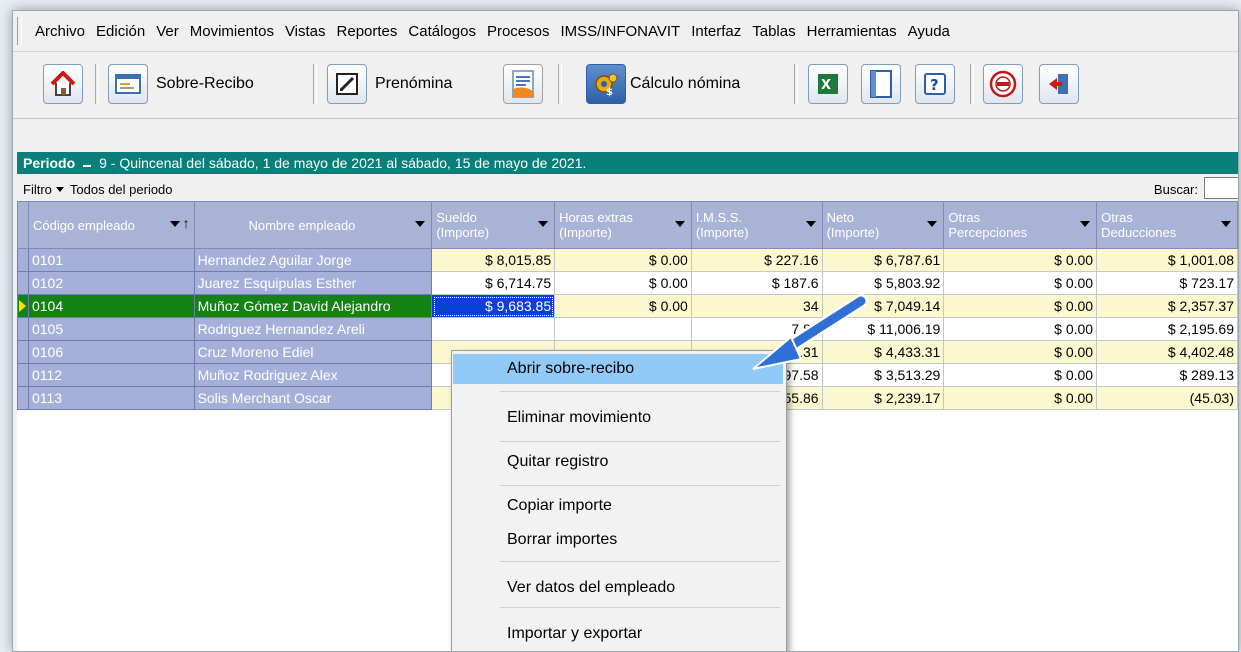 This screenshot has height=652, width=1241. What do you see at coordinates (756, 225) in the screenshot?
I see `column-header-imss: I.M.S.S. (Importe)` at bounding box center [756, 225].